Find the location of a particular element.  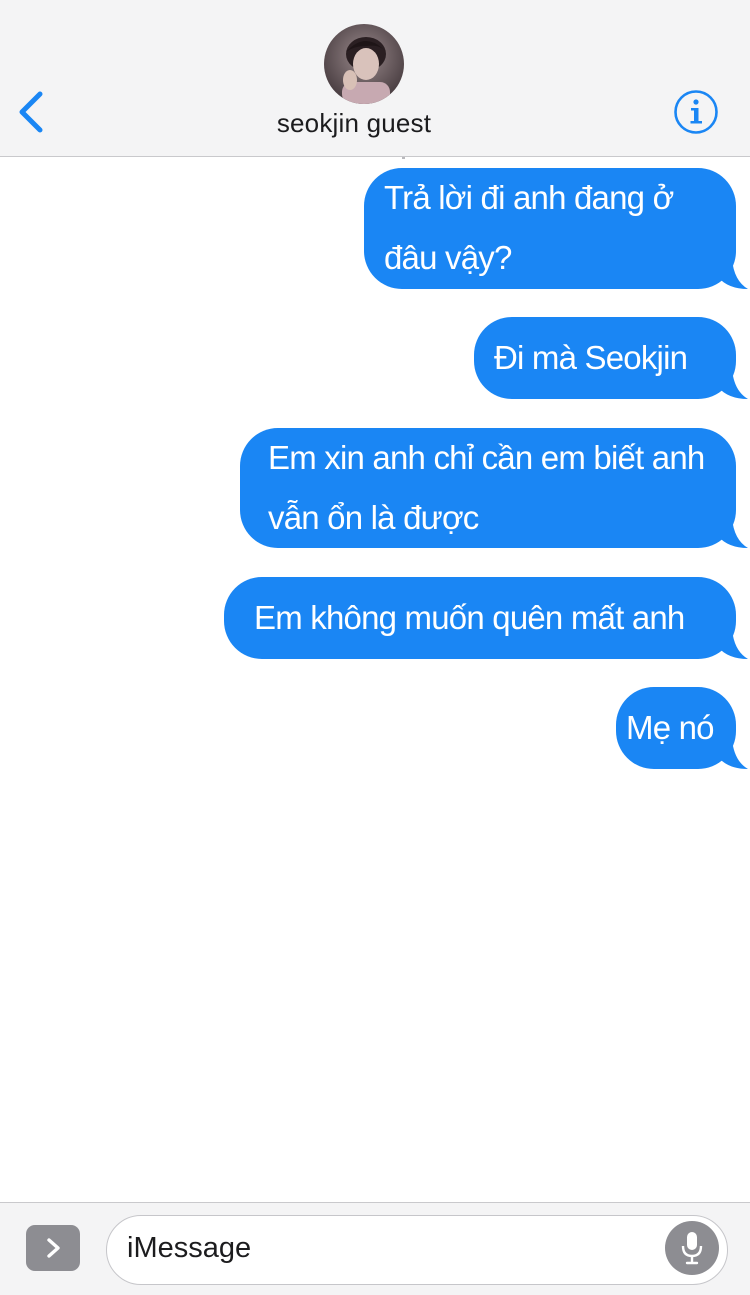

message-bubble-sent: Đi mà Seokjin is located at coordinates (611, 358).